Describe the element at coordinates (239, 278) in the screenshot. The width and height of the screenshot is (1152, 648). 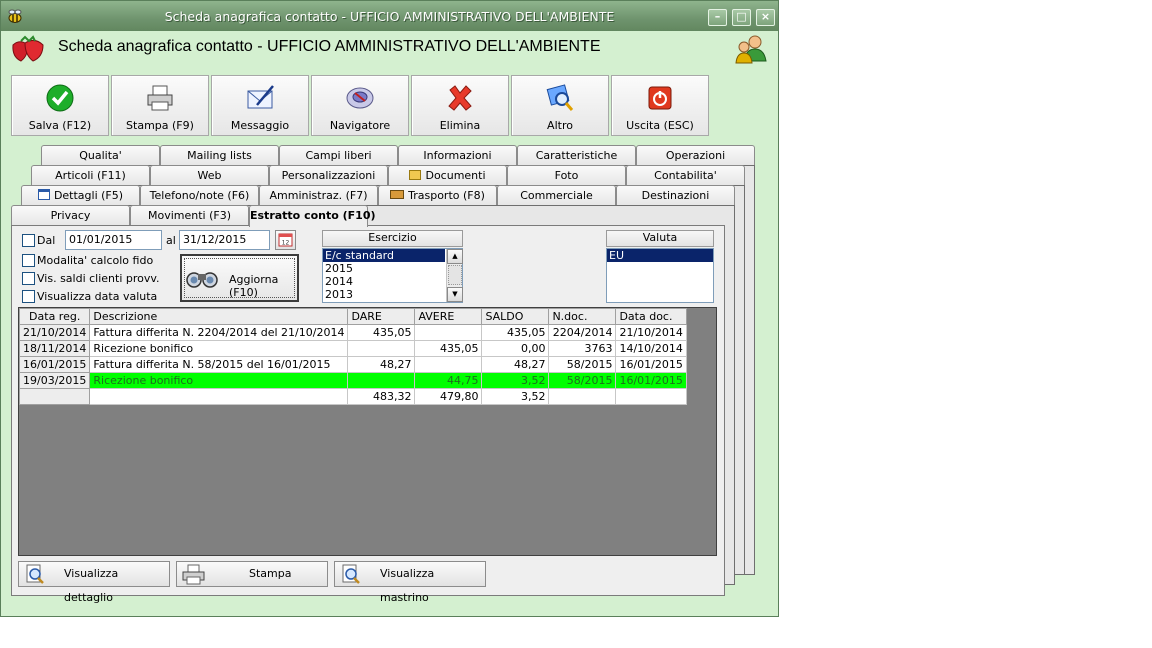
I see `refresh-button: Aggiorna (F10)` at that location.